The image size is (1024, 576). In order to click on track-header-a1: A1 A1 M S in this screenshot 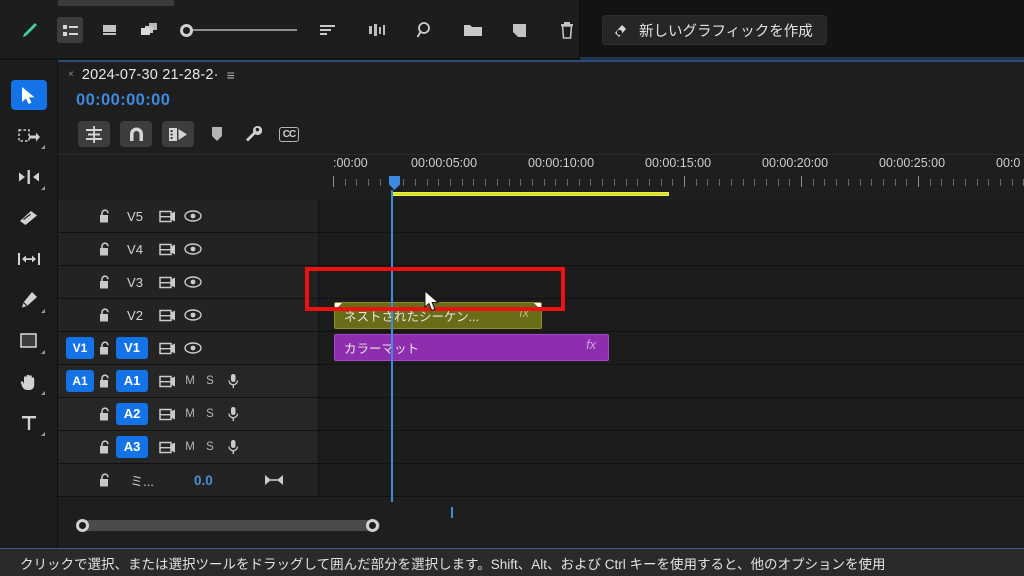, I will do `click(188, 381)`.